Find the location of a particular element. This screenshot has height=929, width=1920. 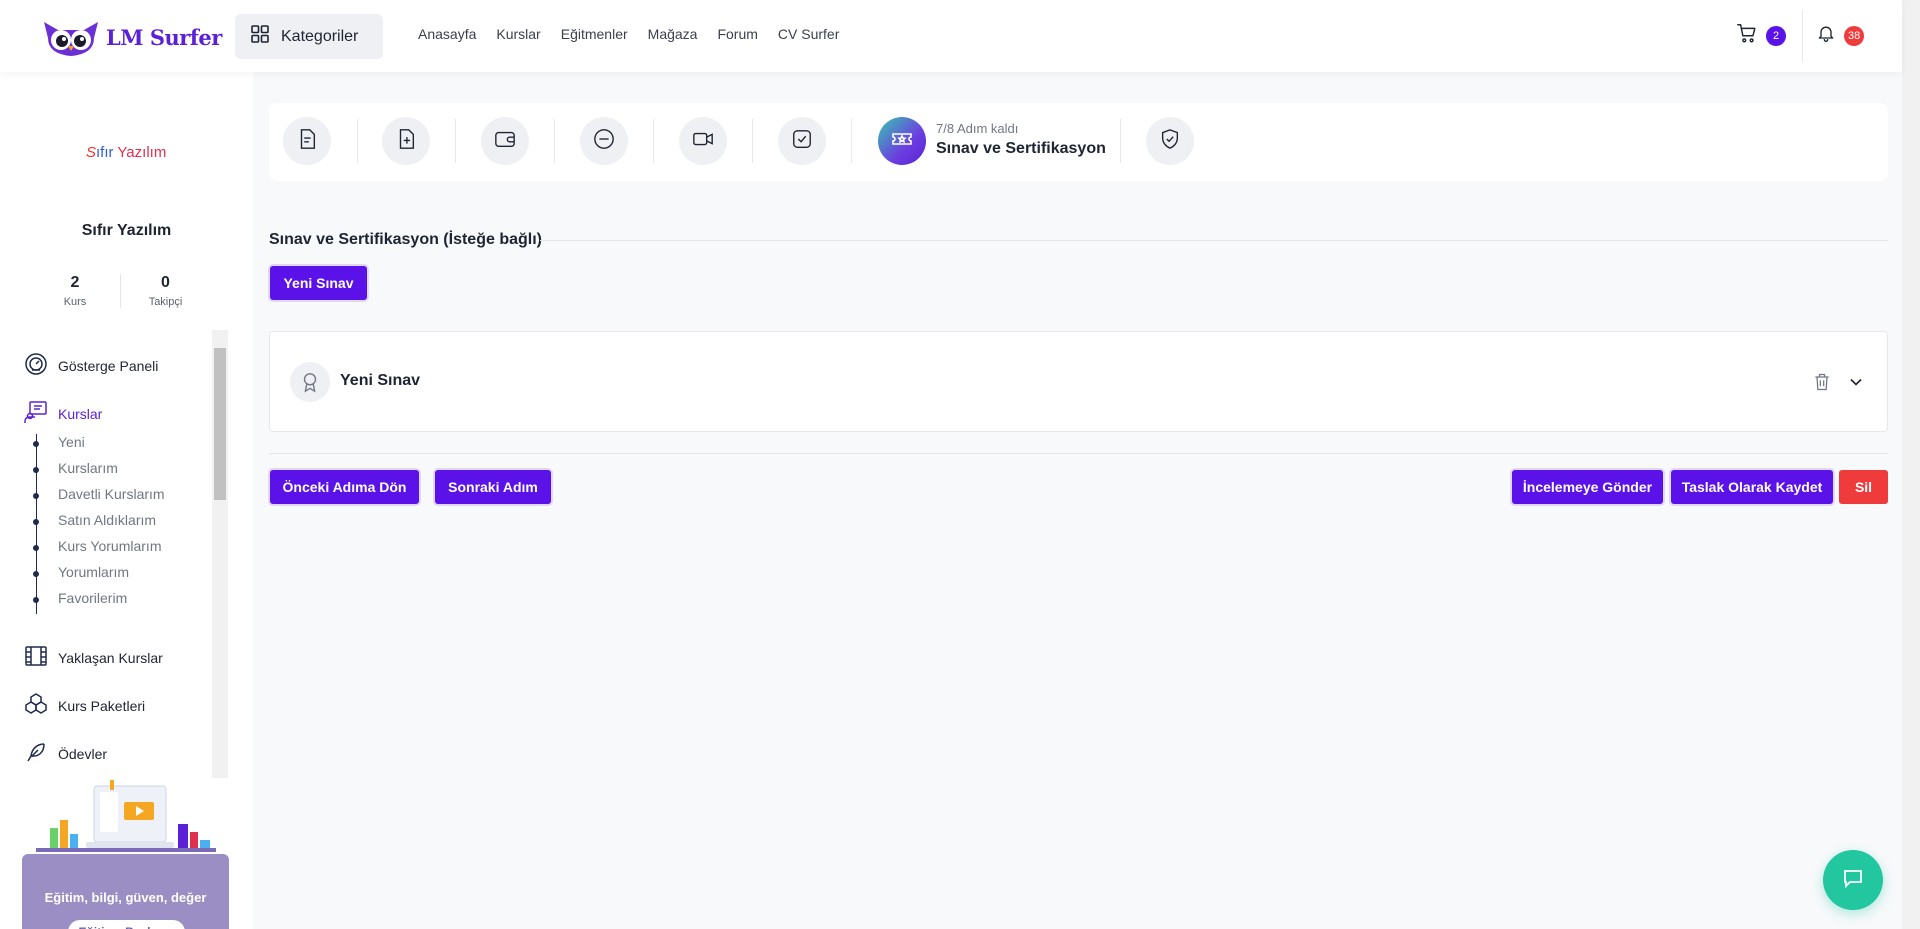

header-divider is located at coordinates (1802, 36).